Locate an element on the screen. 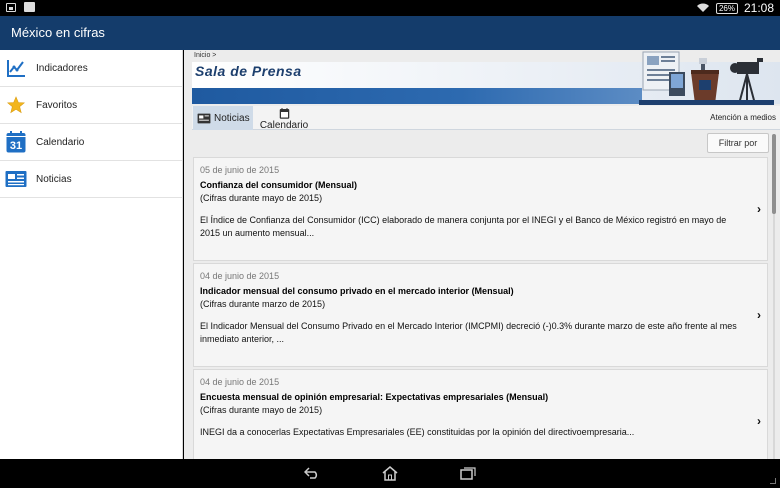 The image size is (780, 488). filter-button: Filtrar por is located at coordinates (738, 143).